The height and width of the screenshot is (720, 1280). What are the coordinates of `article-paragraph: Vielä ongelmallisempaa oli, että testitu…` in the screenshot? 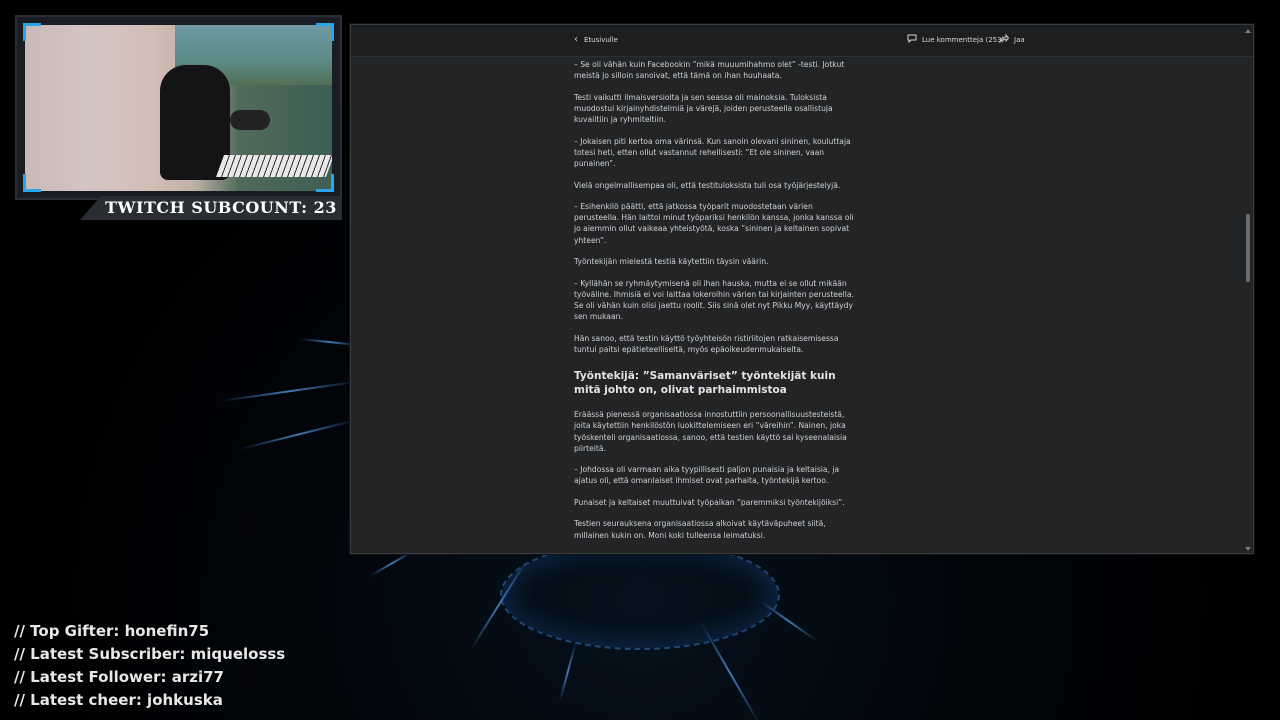 It's located at (707, 185).